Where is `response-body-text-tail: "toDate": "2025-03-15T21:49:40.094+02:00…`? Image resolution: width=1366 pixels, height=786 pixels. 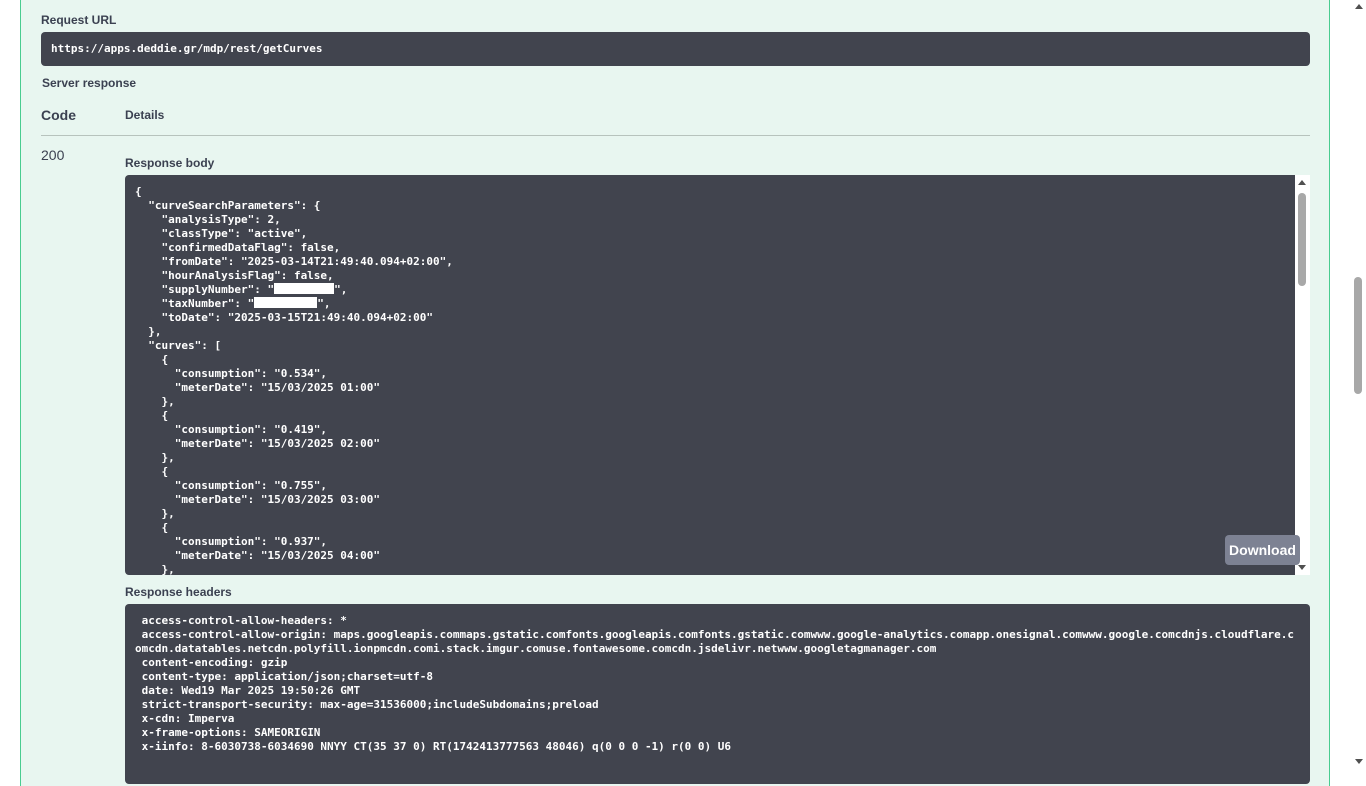 response-body-text-tail: "toDate": "2025-03-15T21:49:40.094+02:00… is located at coordinates (291, 443).